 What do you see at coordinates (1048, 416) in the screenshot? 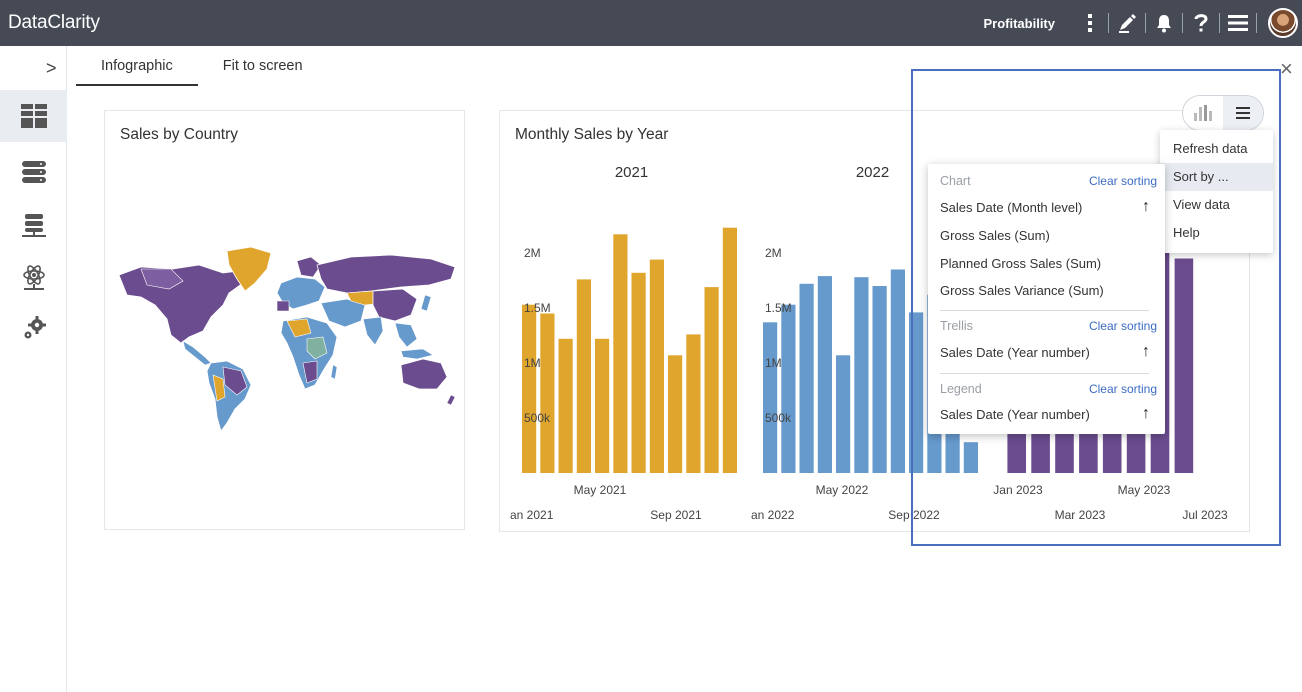
I see `sort-option-legend-year: Sales Date (Year number) ↑` at bounding box center [1048, 416].